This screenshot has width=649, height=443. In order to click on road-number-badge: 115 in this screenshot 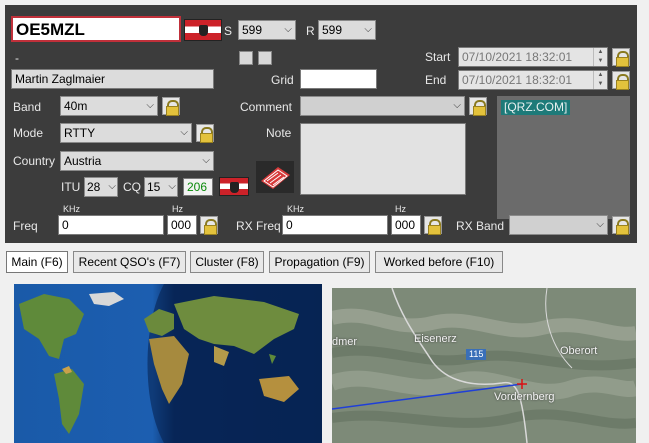, I will do `click(476, 354)`.